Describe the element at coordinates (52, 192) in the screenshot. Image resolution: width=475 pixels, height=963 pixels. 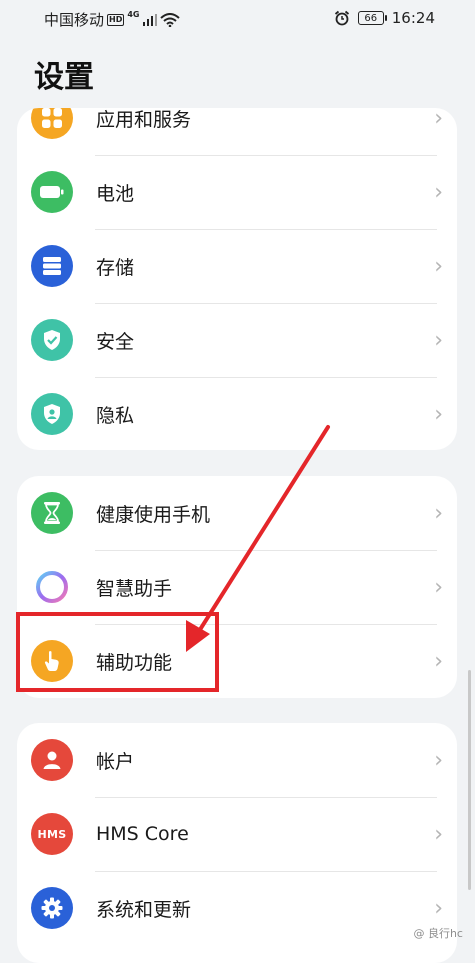
I see `battery-icon` at that location.